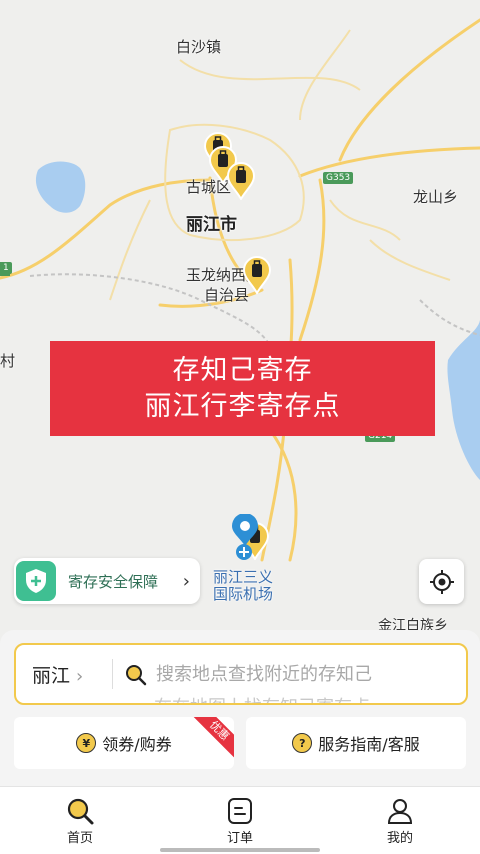 This screenshot has height=854, width=480. I want to click on tab-home: 首页, so click(80, 820).